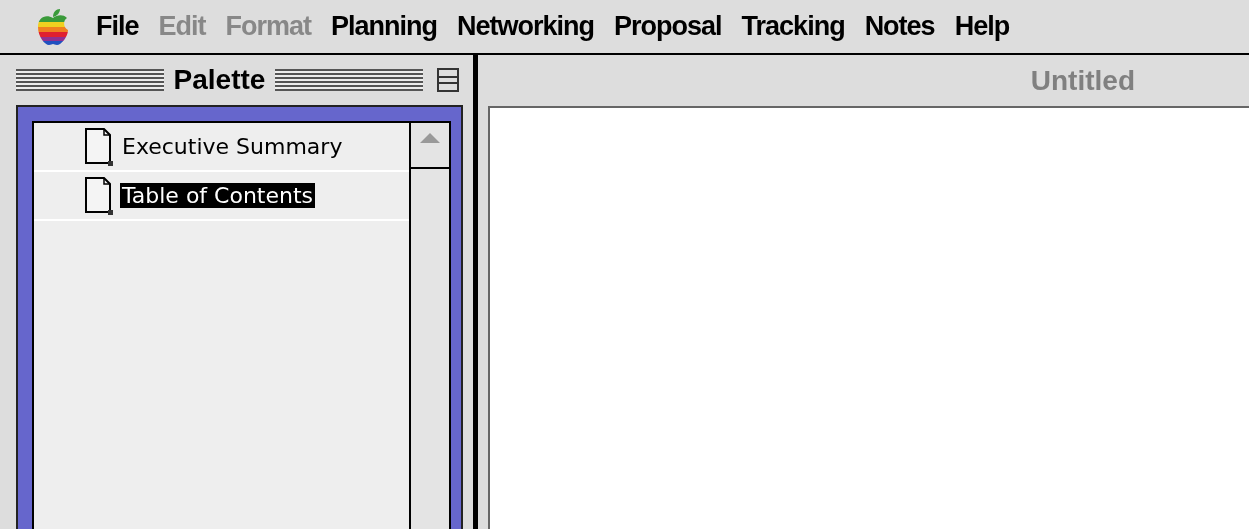 The height and width of the screenshot is (529, 1249). I want to click on menu-item: Proposal, so click(668, 26).